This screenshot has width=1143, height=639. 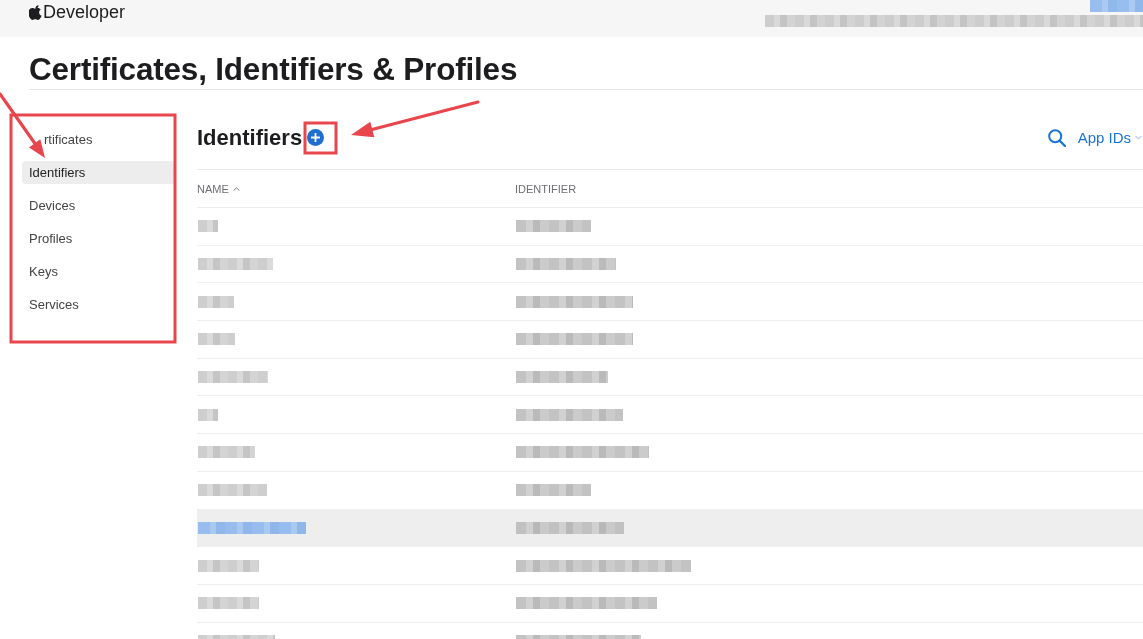 What do you see at coordinates (670, 528) in the screenshot?
I see `table-row` at bounding box center [670, 528].